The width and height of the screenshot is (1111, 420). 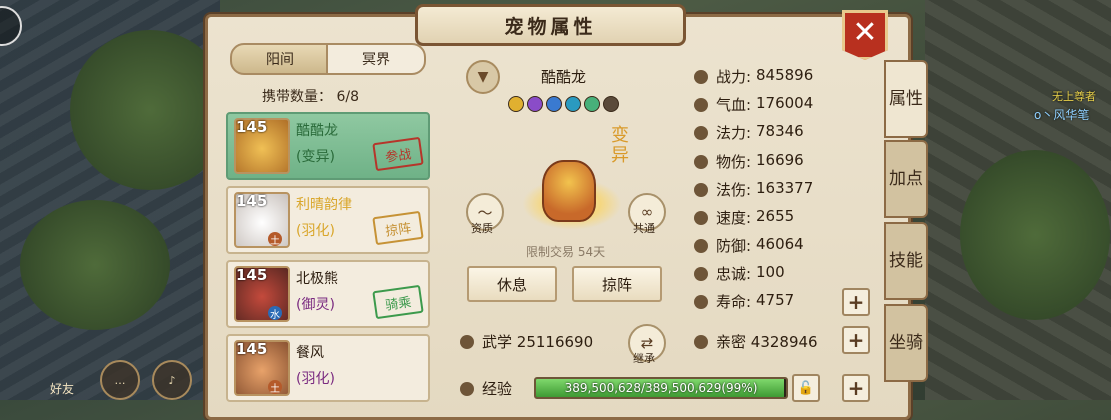 What do you see at coordinates (753, 104) in the screenshot?
I see `stat-hp: 气血: 176004` at bounding box center [753, 104].